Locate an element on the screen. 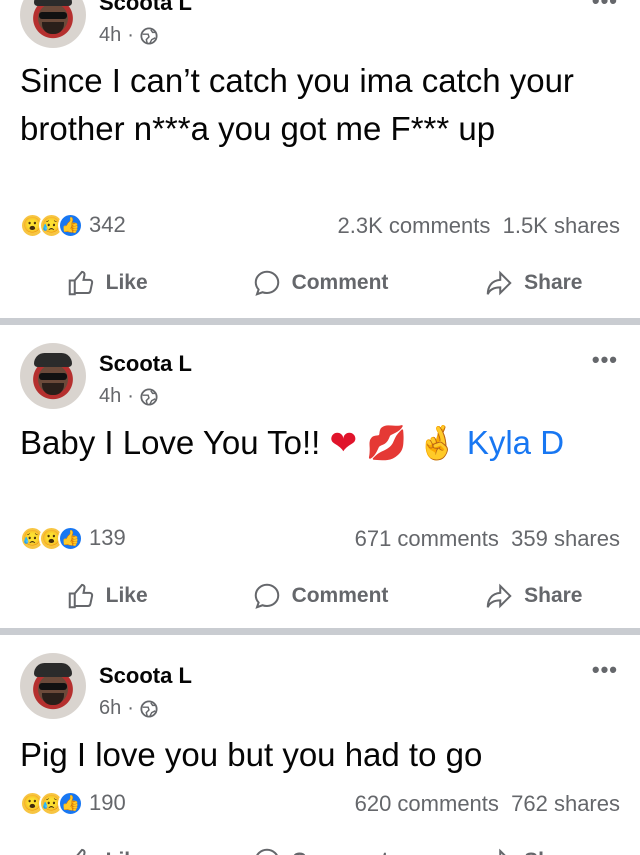 This screenshot has width=640, height=855. post-stats: 671 comments 359 shares is located at coordinates (487, 539).